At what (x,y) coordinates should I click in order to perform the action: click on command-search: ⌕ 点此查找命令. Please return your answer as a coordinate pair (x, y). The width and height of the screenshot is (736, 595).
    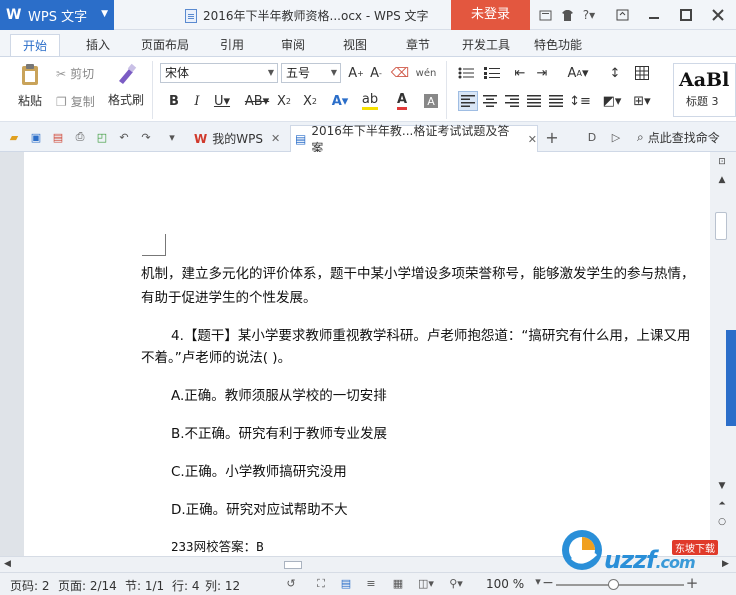
    Looking at the image, I should click on (678, 137).